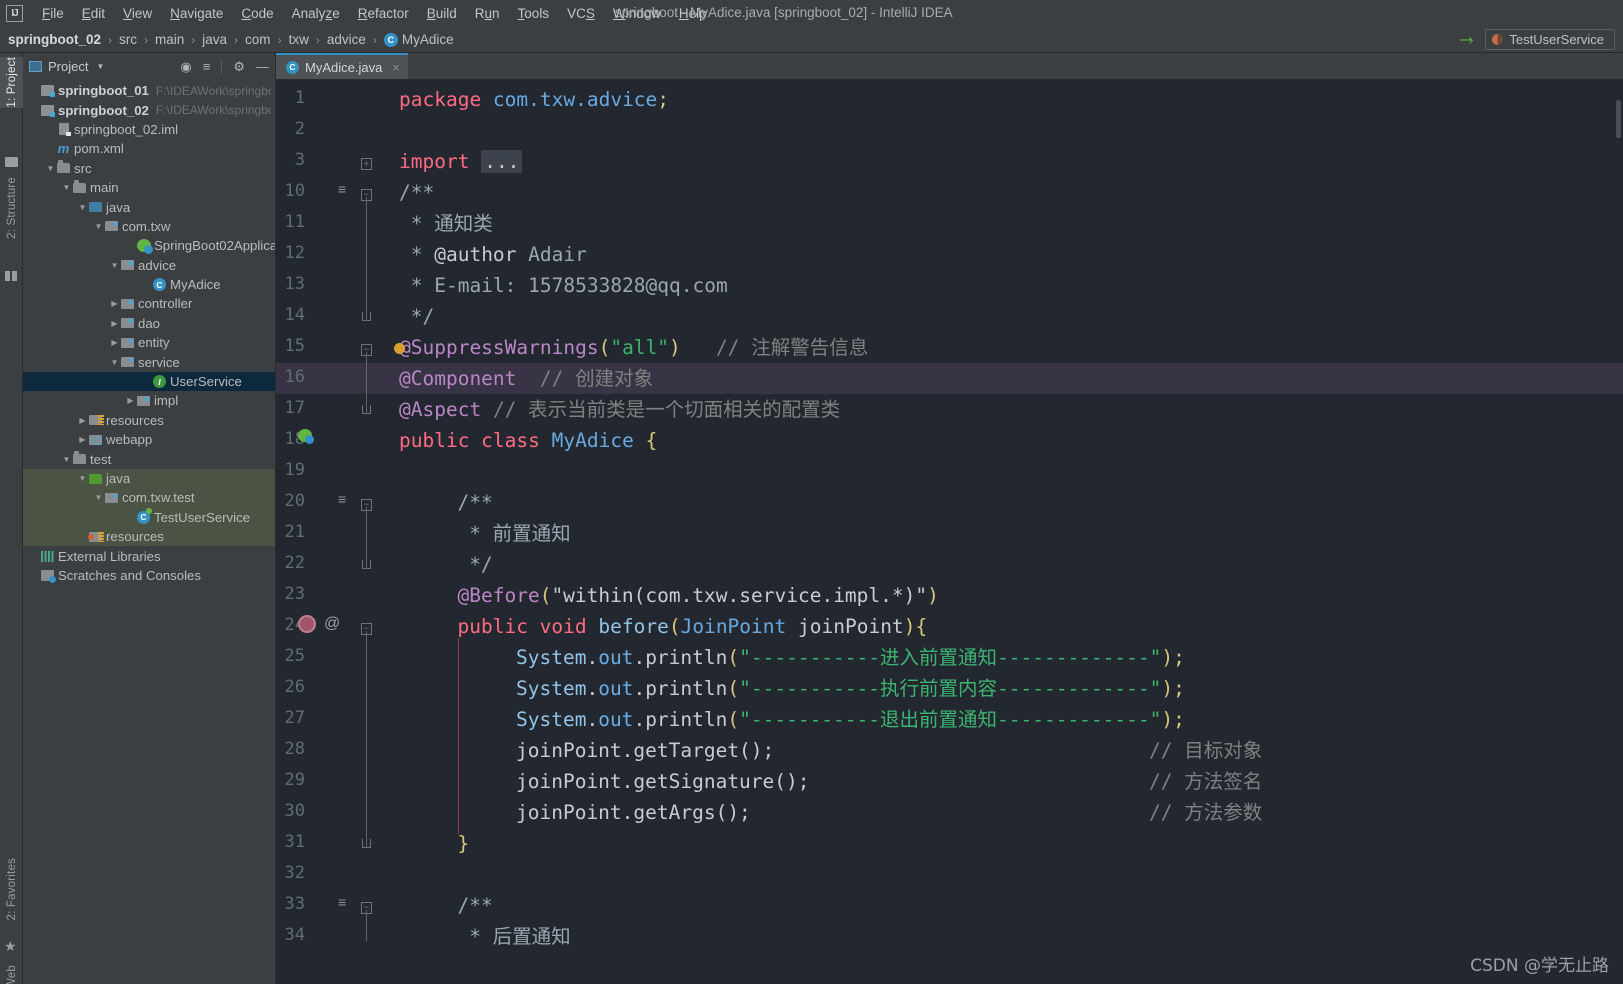 This screenshot has width=1623, height=984. Describe the element at coordinates (534, 13) in the screenshot. I see `menu-item-tools: Tools` at that location.